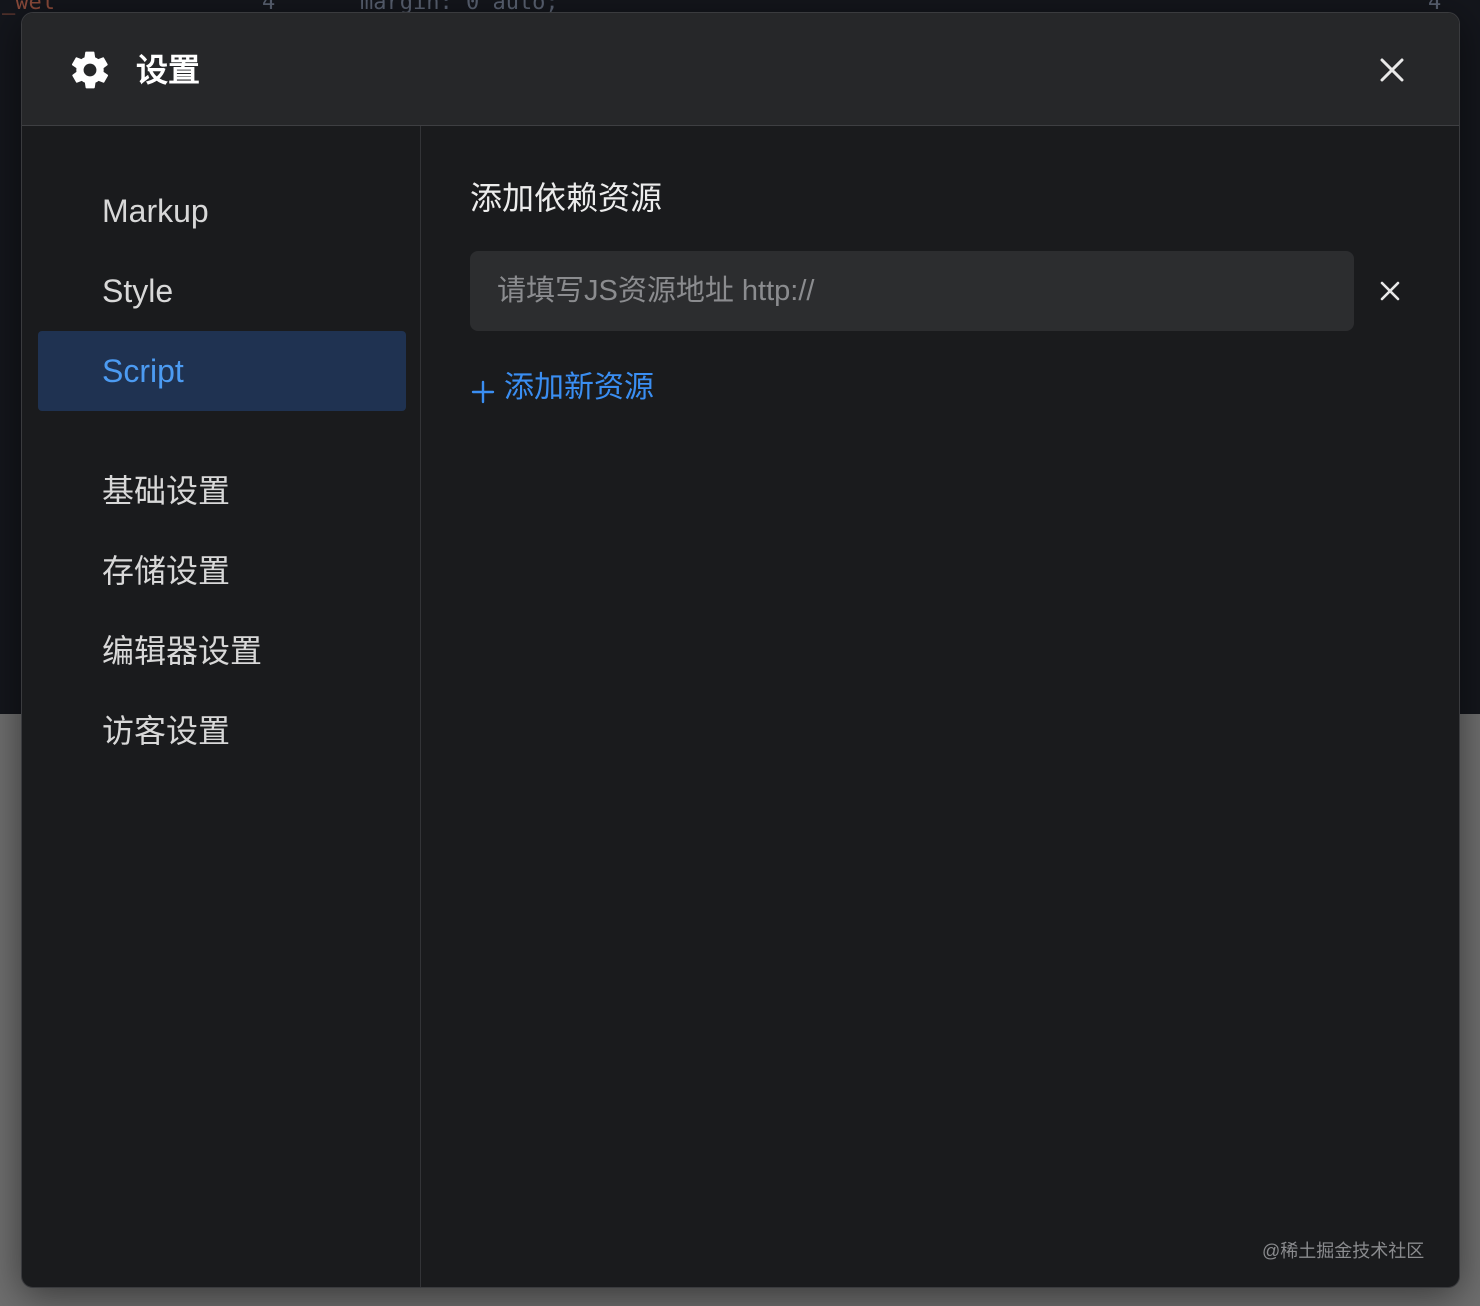  I want to click on watermark: @稀土掘金技术社区, so click(1343, 1251).